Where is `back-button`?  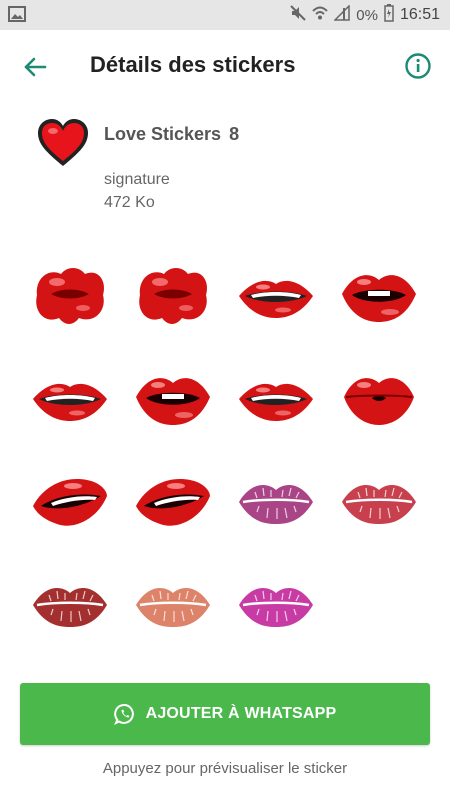
back-button is located at coordinates (35, 67).